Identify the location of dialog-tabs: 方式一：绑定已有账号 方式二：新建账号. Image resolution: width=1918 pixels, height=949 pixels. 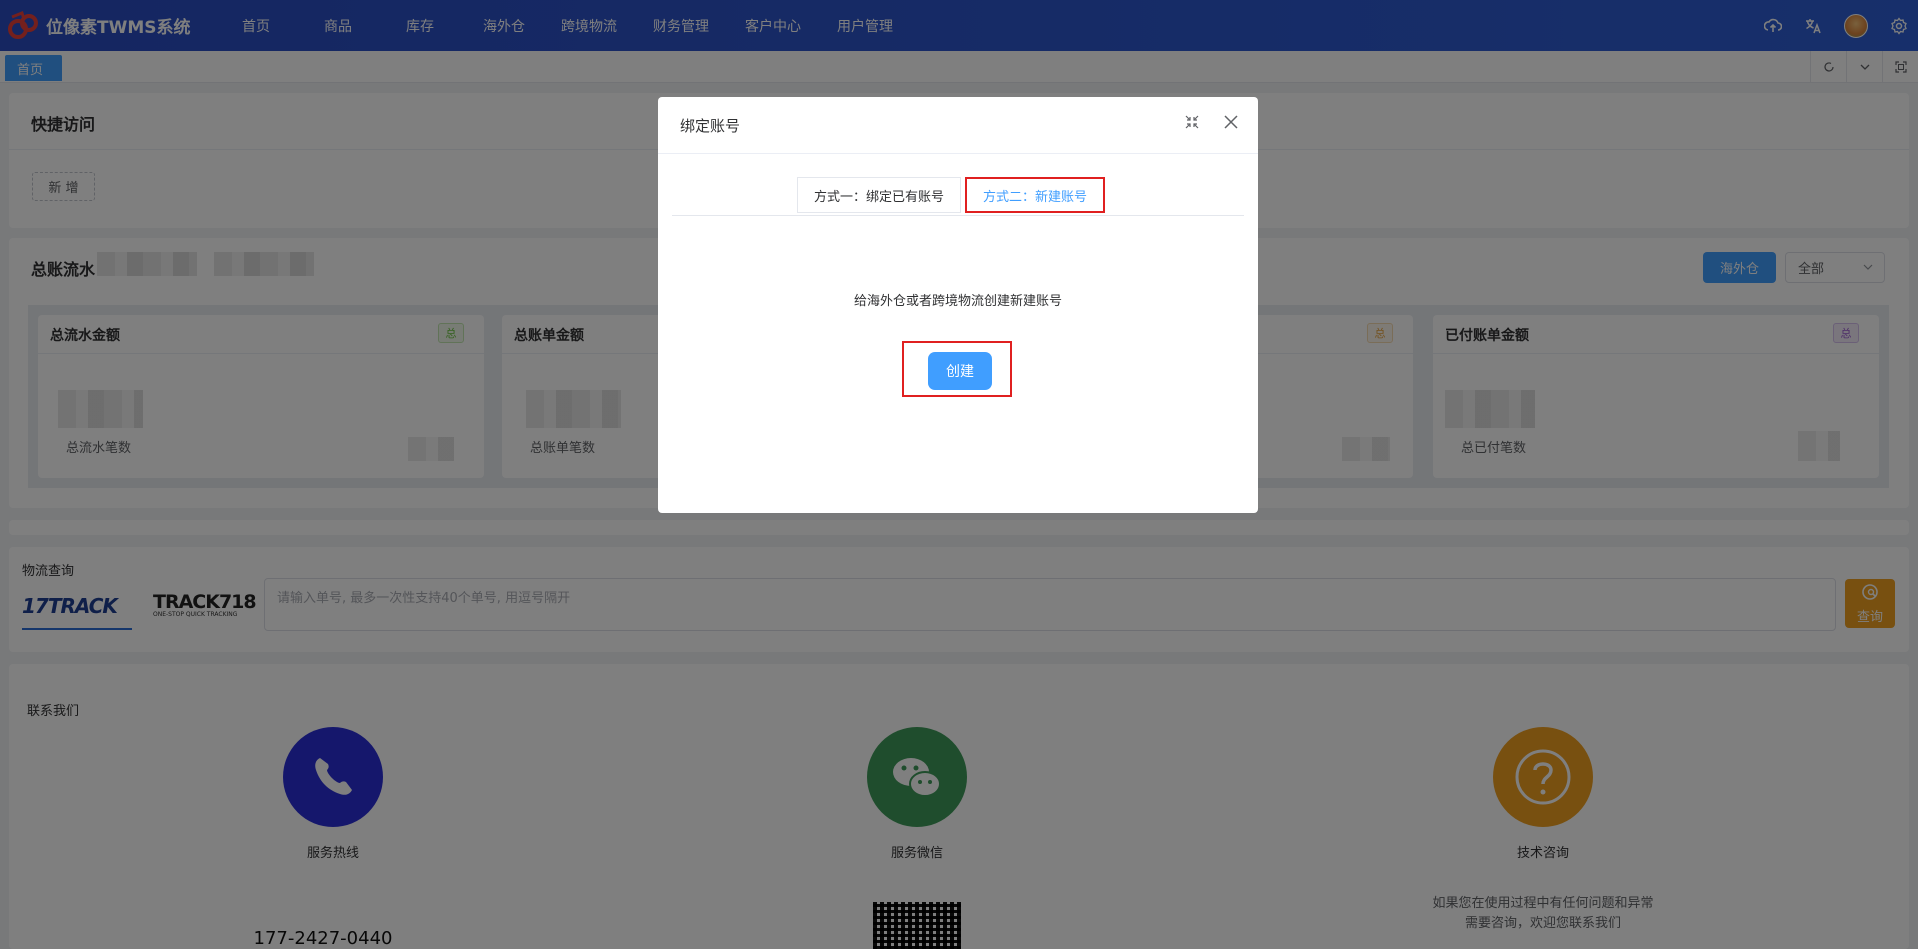
(951, 195).